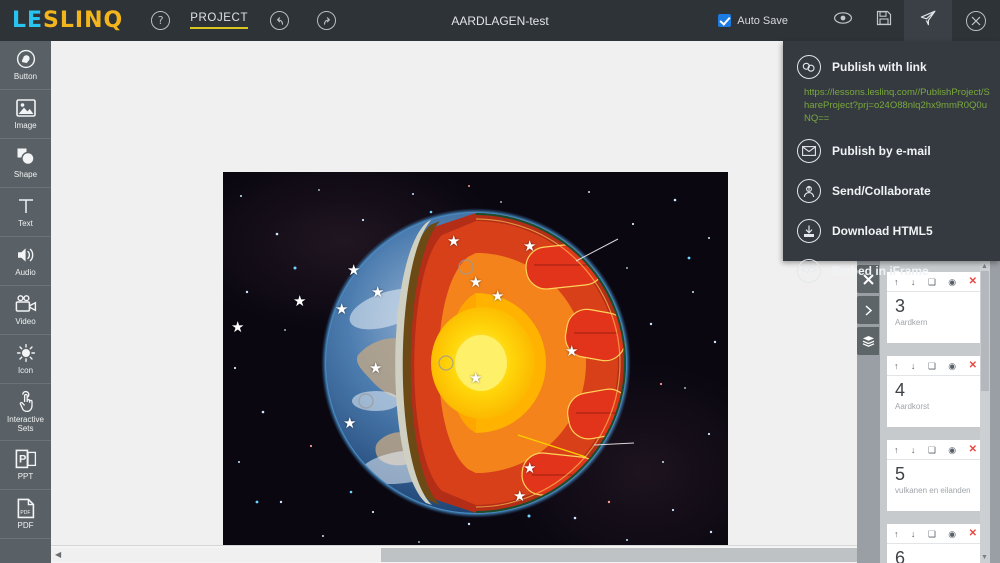 Image resolution: width=1000 pixels, height=563 pixels. Describe the element at coordinates (976, 20) in the screenshot. I see `close-button` at that location.